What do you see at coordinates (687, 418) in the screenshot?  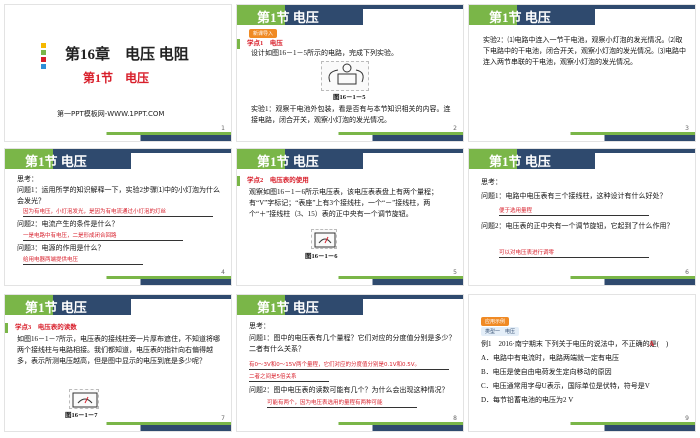 I see `slide-number: 9` at bounding box center [687, 418].